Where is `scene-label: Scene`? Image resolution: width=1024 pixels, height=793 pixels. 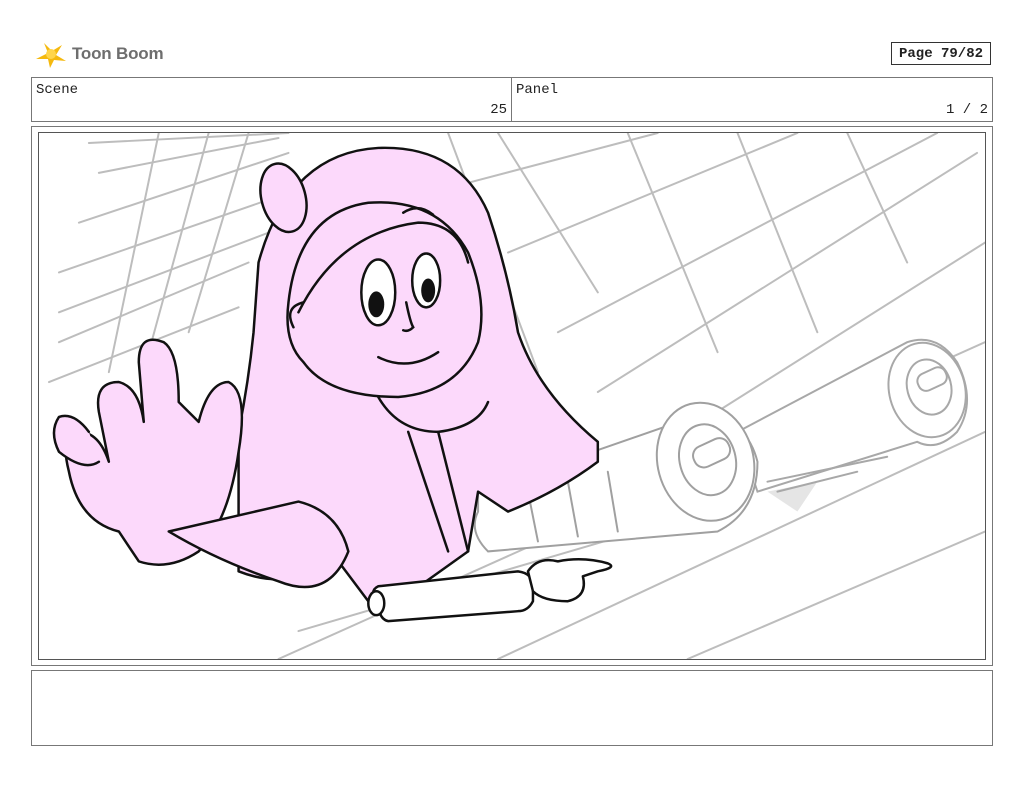 scene-label: Scene is located at coordinates (57, 90).